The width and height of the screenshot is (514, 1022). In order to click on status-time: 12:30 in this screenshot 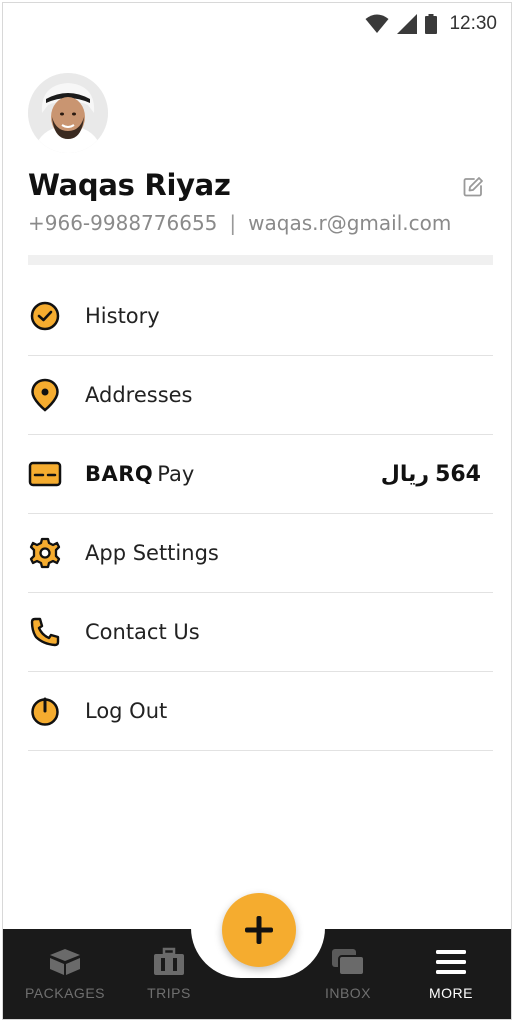, I will do `click(473, 23)`.